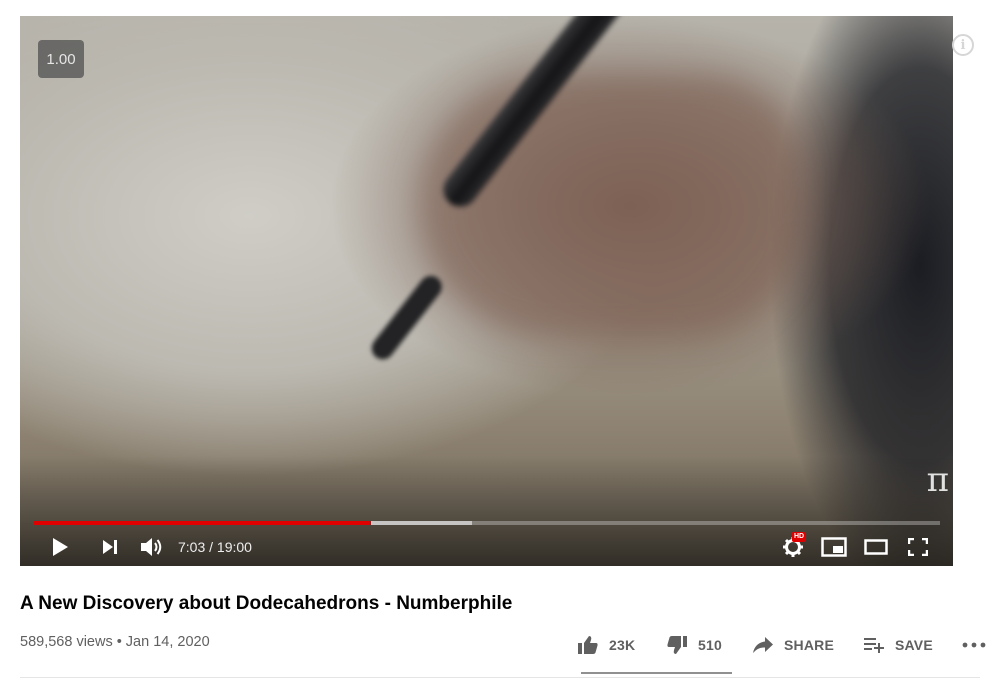 This screenshot has width=1000, height=679. What do you see at coordinates (500, 677) in the screenshot?
I see `divider` at bounding box center [500, 677].